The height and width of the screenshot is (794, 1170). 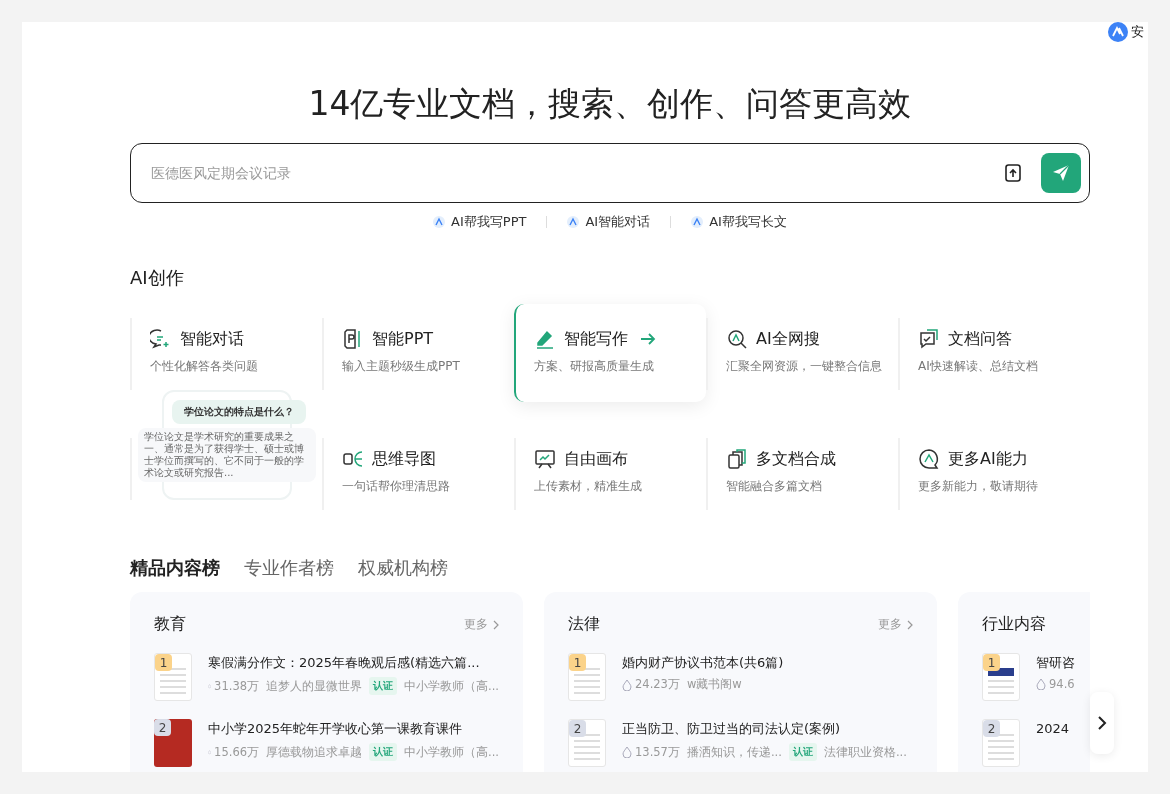 I want to click on feature-title: 自由画布, so click(x=596, y=459).